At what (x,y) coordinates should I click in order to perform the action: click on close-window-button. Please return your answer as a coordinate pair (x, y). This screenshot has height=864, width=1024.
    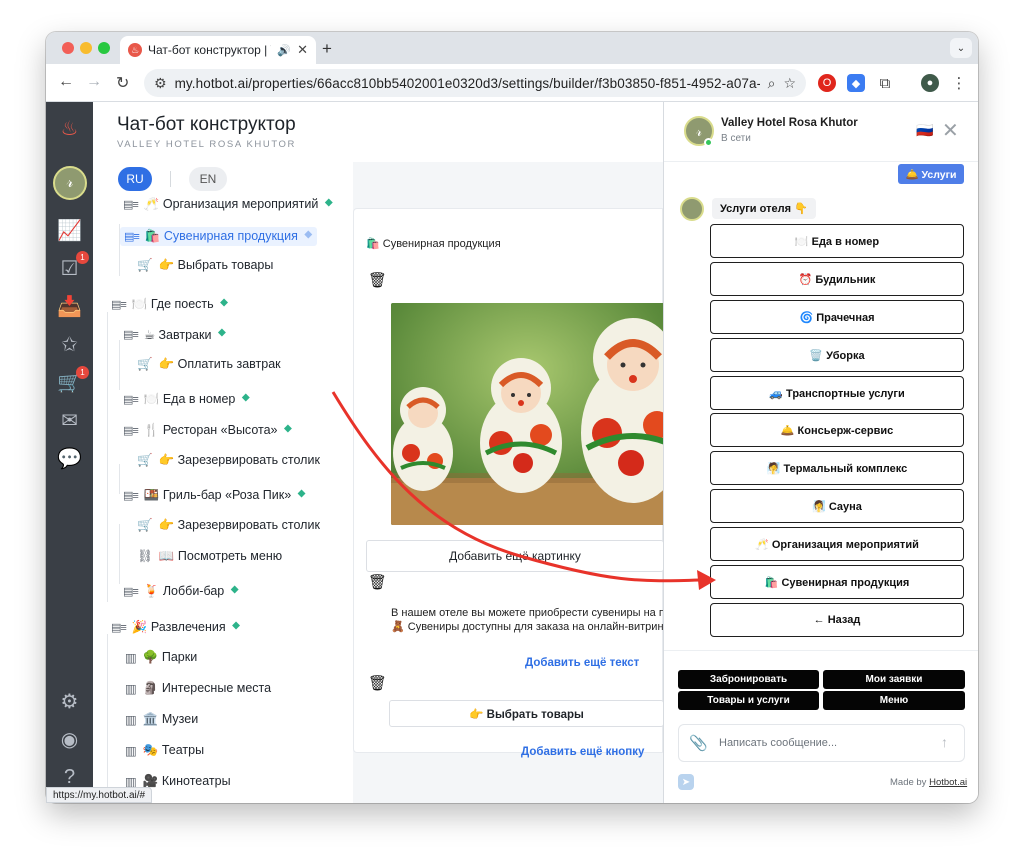
    Looking at the image, I should click on (68, 48).